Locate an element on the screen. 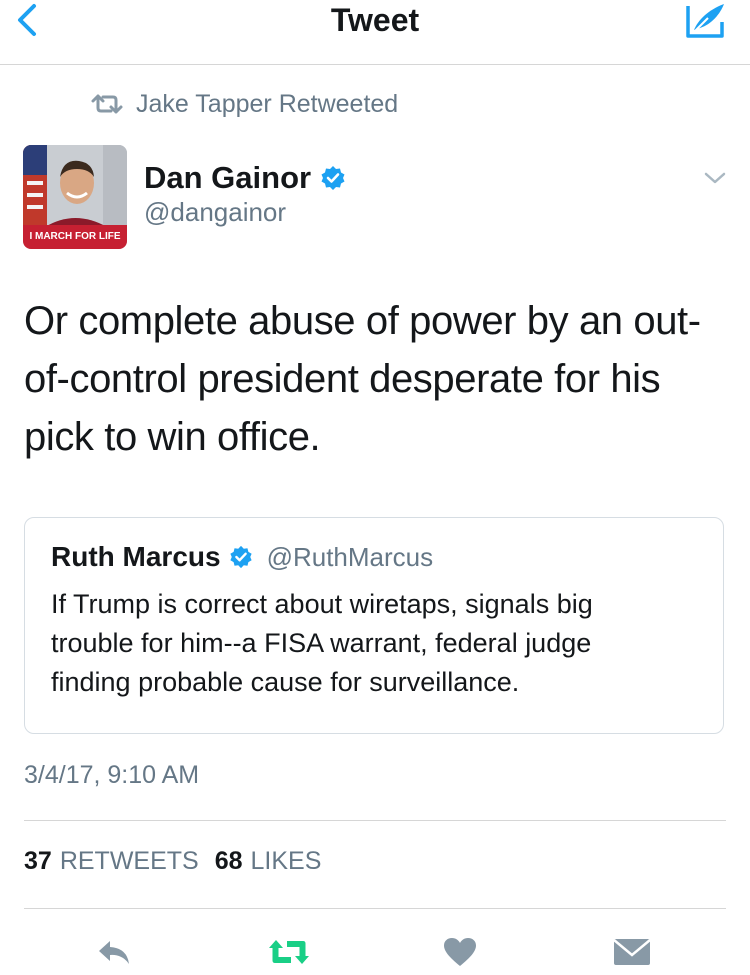 This screenshot has height=975, width=750. tweet-text-line: Or complete abuse of power by an out- is located at coordinates (362, 321).